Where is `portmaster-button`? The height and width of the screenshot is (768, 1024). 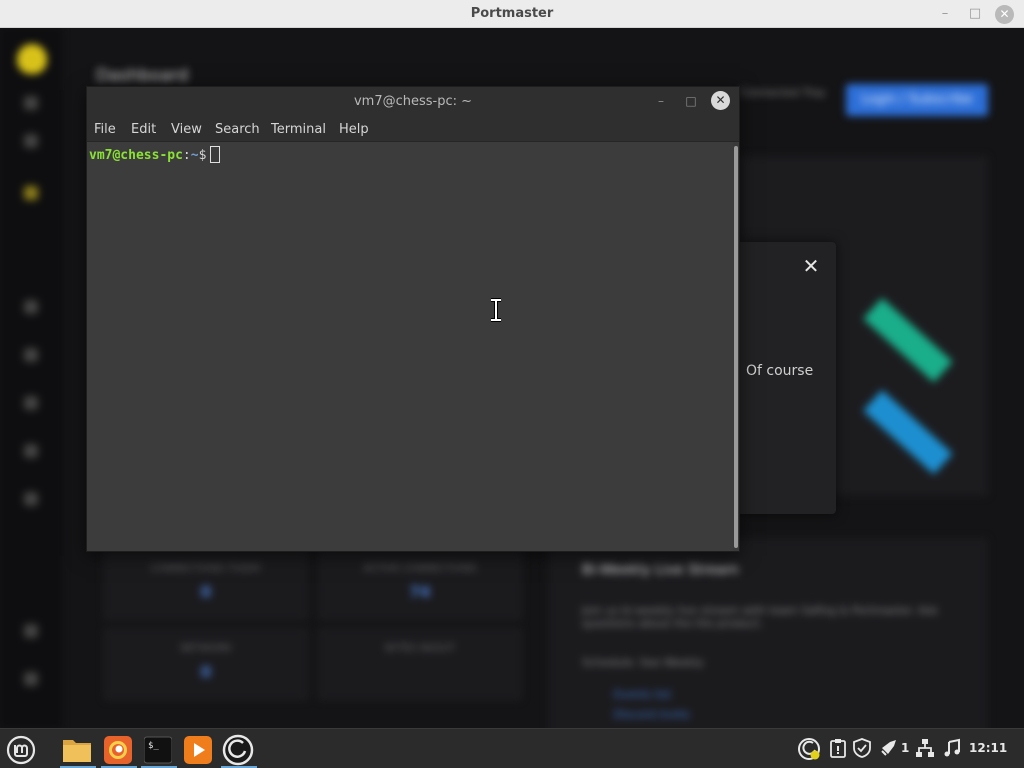
portmaster-button is located at coordinates (238, 750).